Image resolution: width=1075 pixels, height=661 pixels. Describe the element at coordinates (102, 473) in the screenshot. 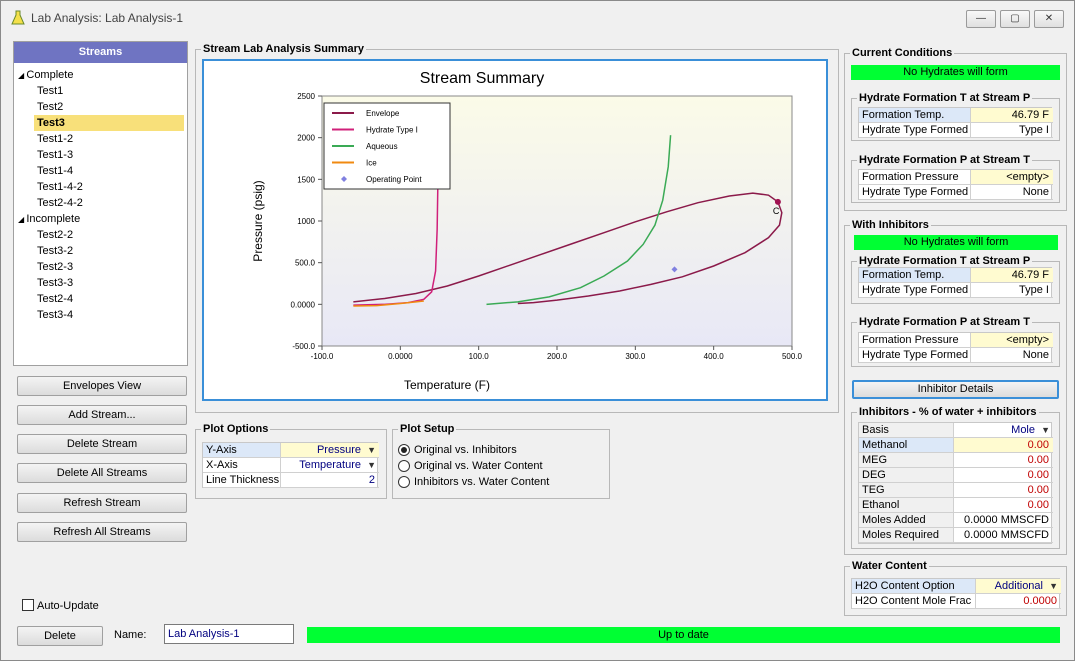

I see `delete-all-streams-button: Delete All Streams` at that location.